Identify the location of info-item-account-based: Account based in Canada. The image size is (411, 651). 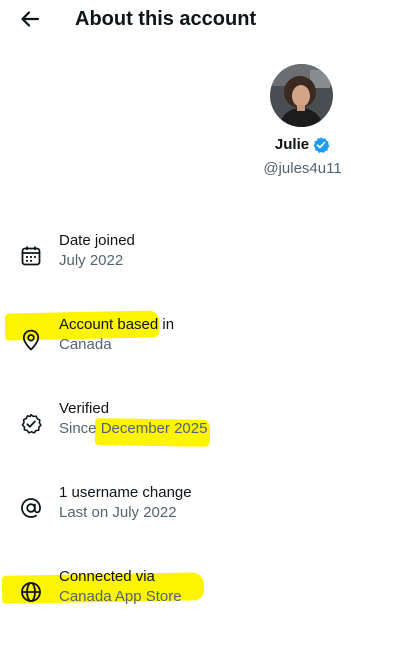
(205, 338).